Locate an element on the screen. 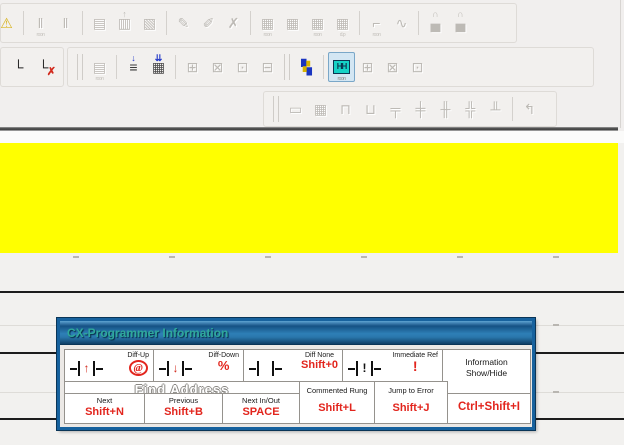 The width and height of the screenshot is (624, 445). cell-jump-to-error: Jump to Error Shift+J is located at coordinates (411, 402).